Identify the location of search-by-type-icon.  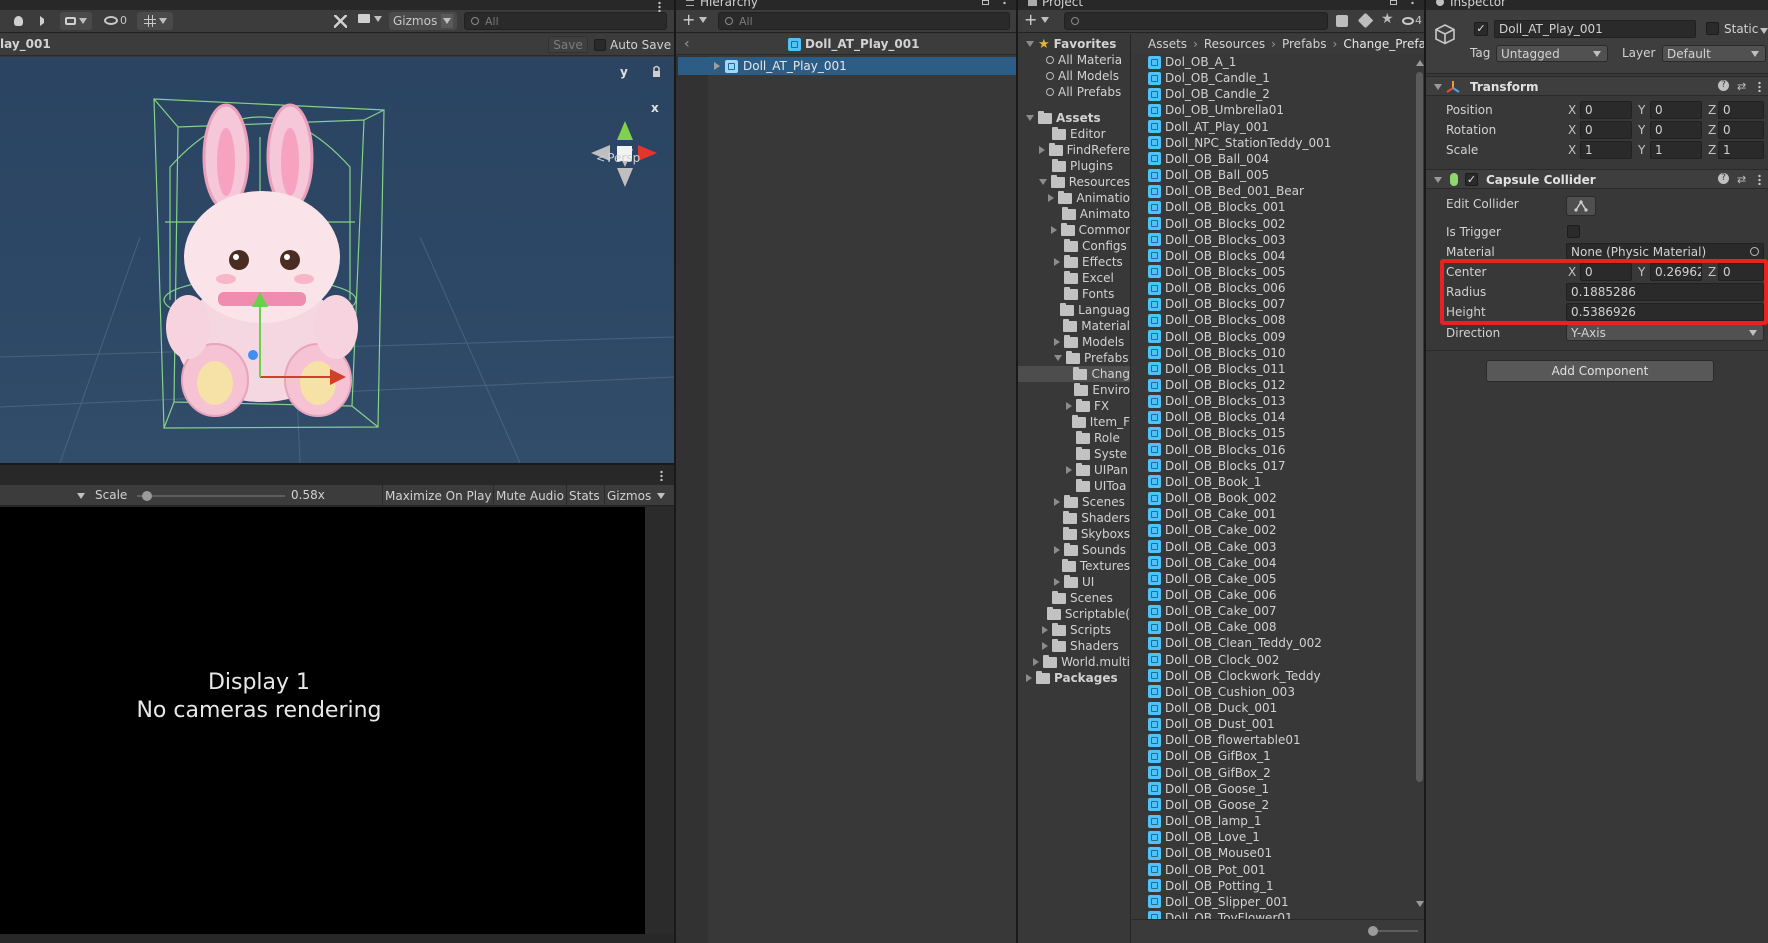
(1342, 21).